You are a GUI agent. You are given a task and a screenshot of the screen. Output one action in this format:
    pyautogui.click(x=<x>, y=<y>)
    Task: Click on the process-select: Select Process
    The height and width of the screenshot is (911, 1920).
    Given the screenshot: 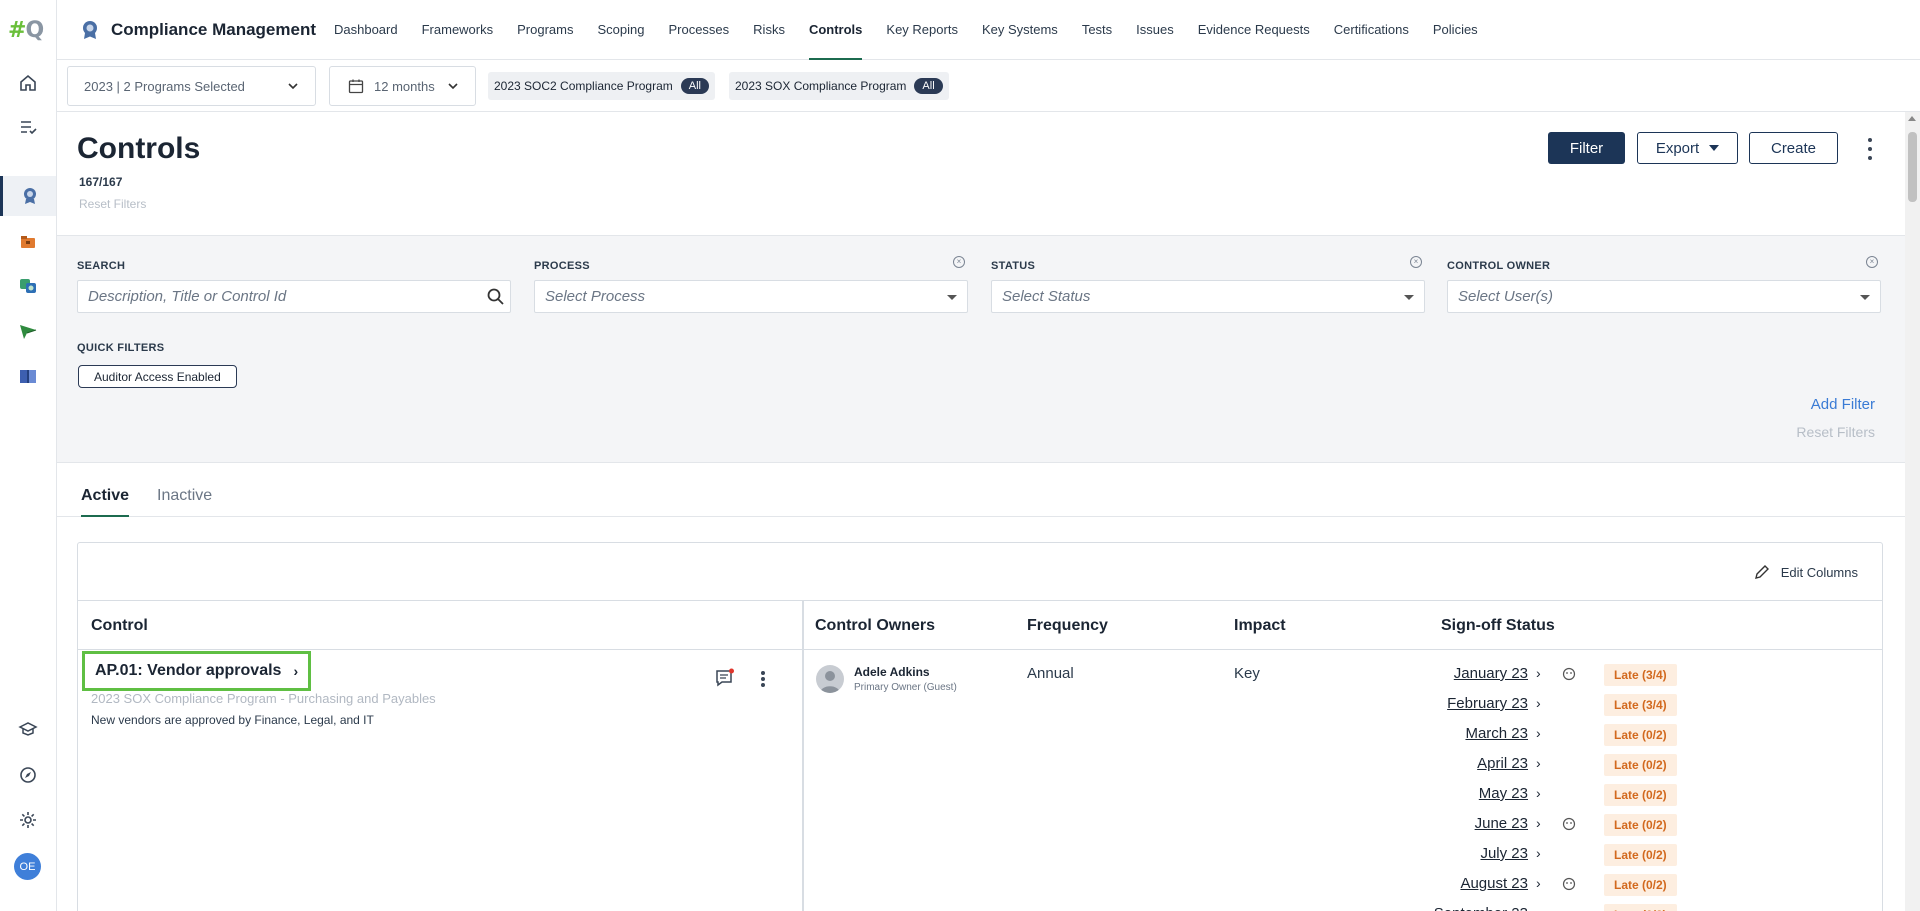 What is the action you would take?
    pyautogui.click(x=751, y=296)
    